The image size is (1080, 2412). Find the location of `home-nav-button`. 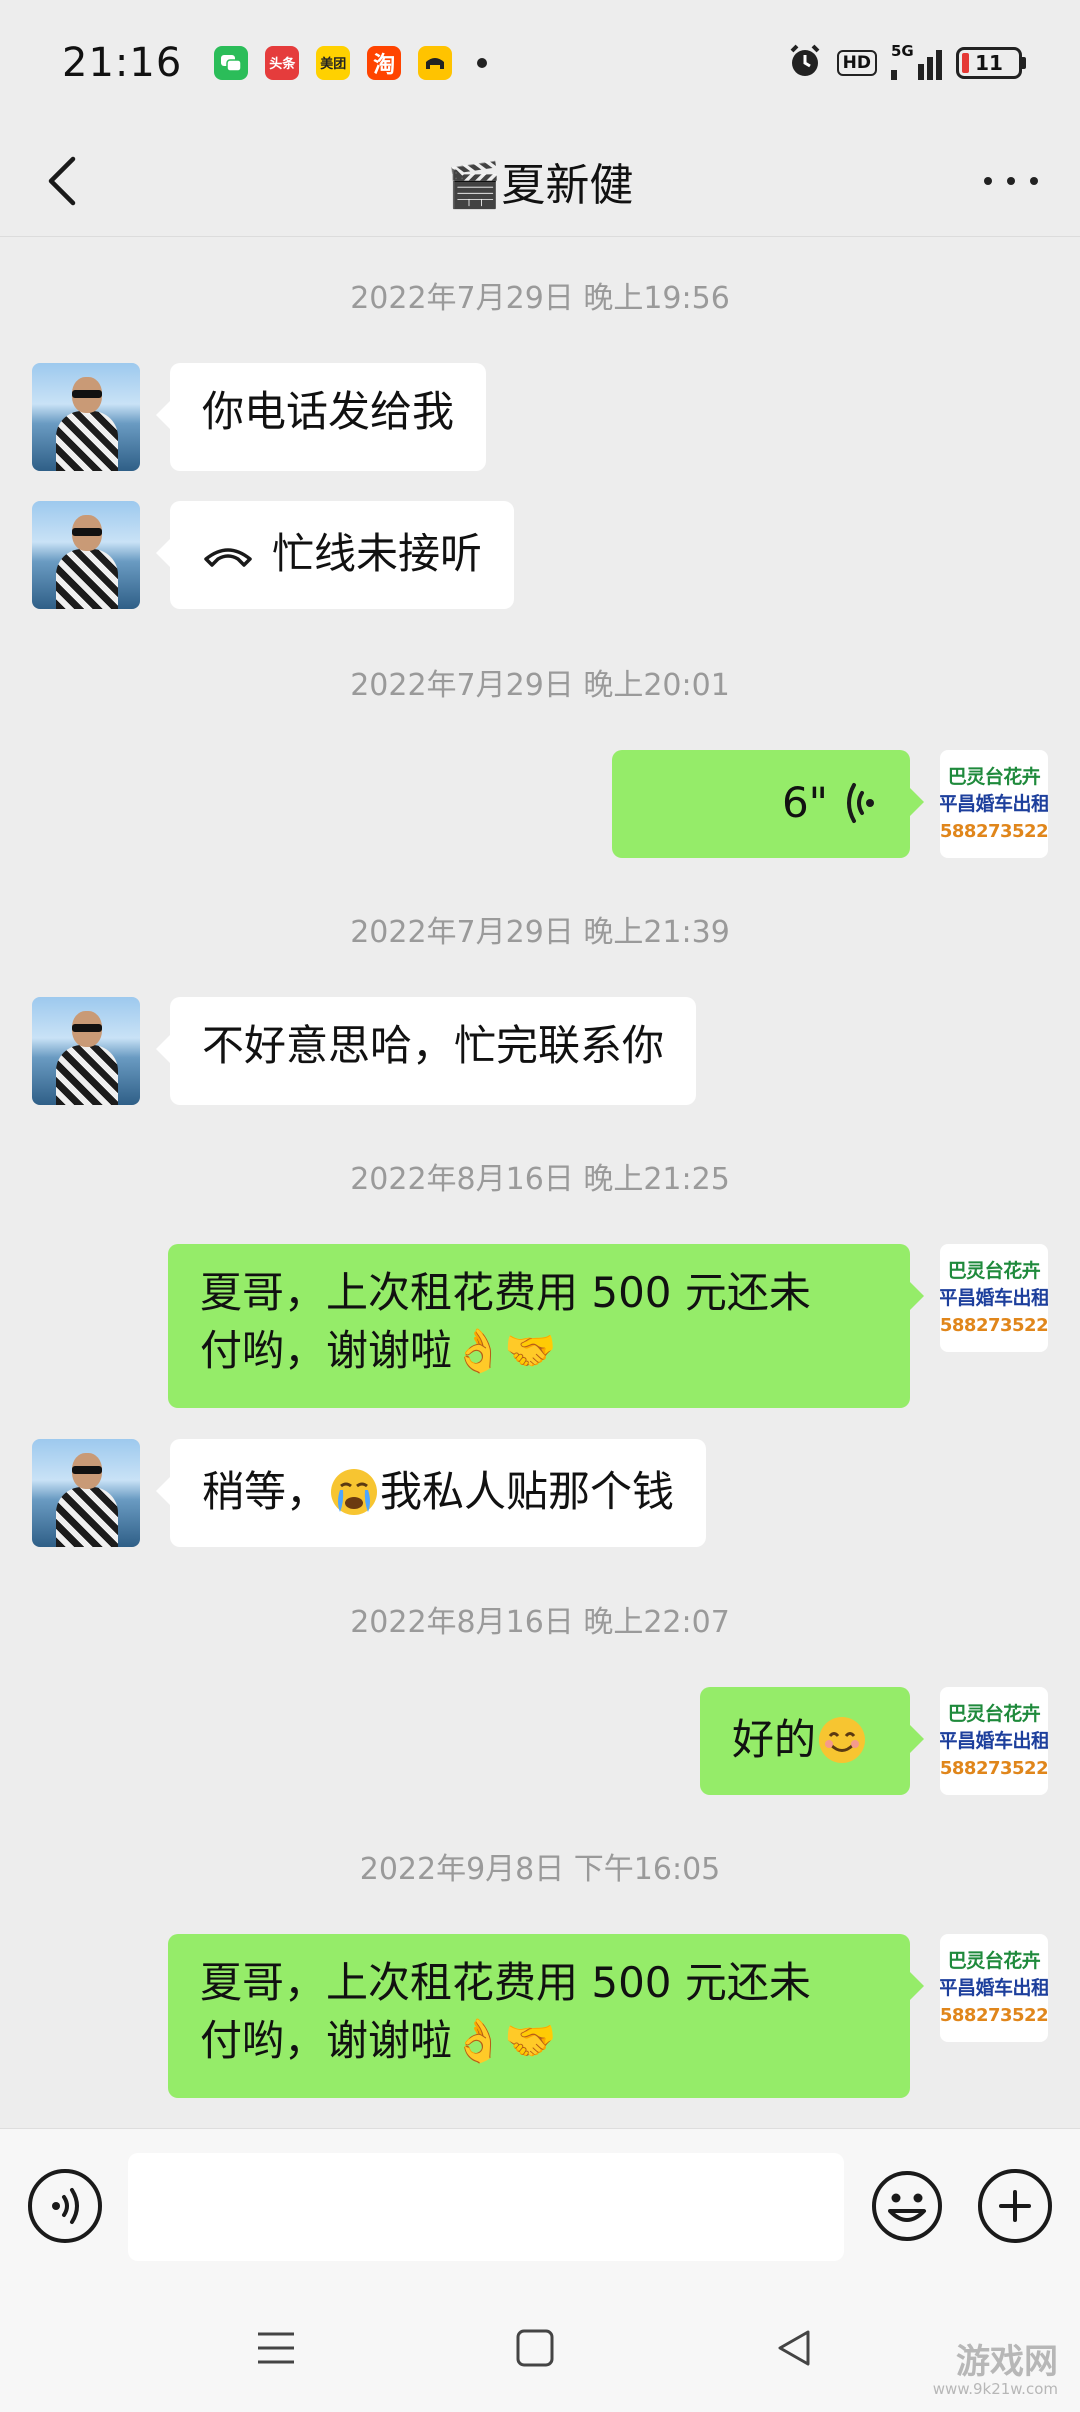

home-nav-button is located at coordinates (535, 2348).